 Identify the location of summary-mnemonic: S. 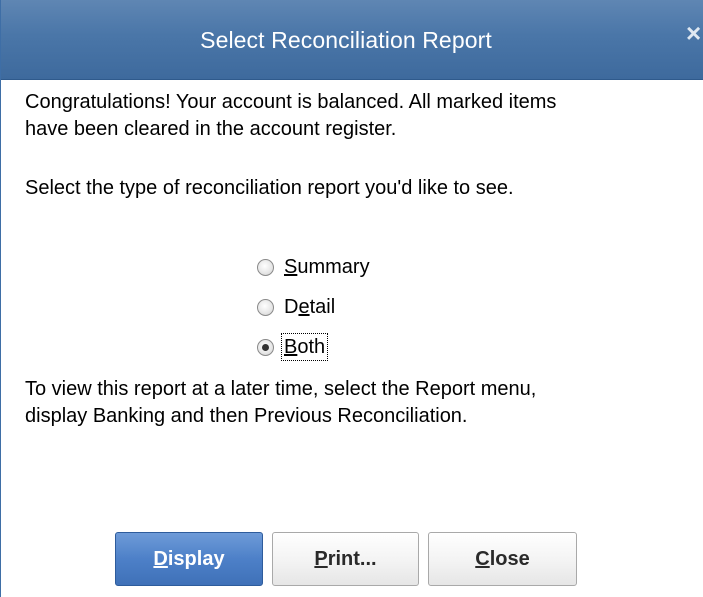
(291, 267).